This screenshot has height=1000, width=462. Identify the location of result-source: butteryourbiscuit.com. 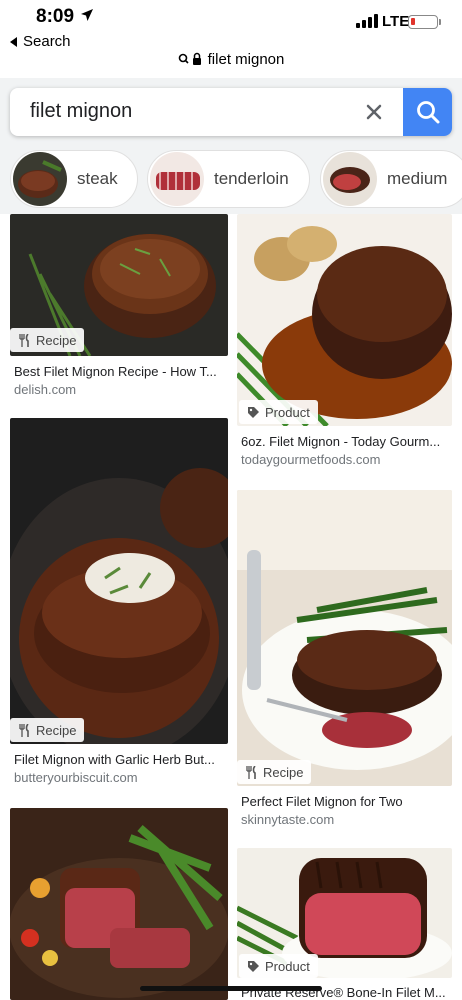
(76, 777).